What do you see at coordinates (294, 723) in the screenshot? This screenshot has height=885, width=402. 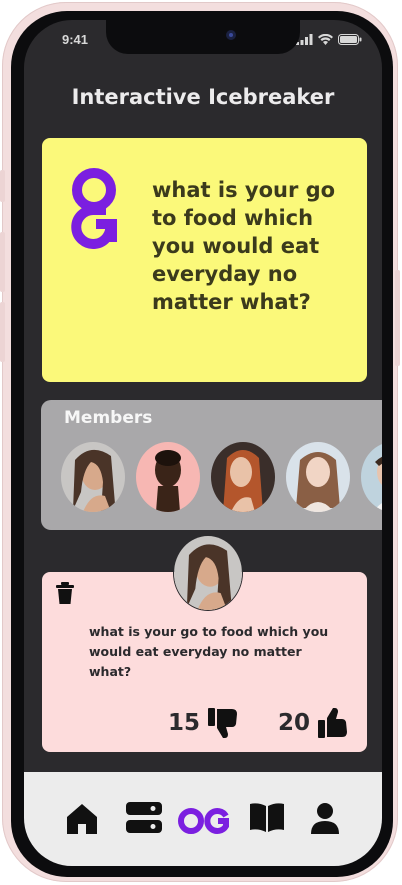 I see `like-count: 20` at bounding box center [294, 723].